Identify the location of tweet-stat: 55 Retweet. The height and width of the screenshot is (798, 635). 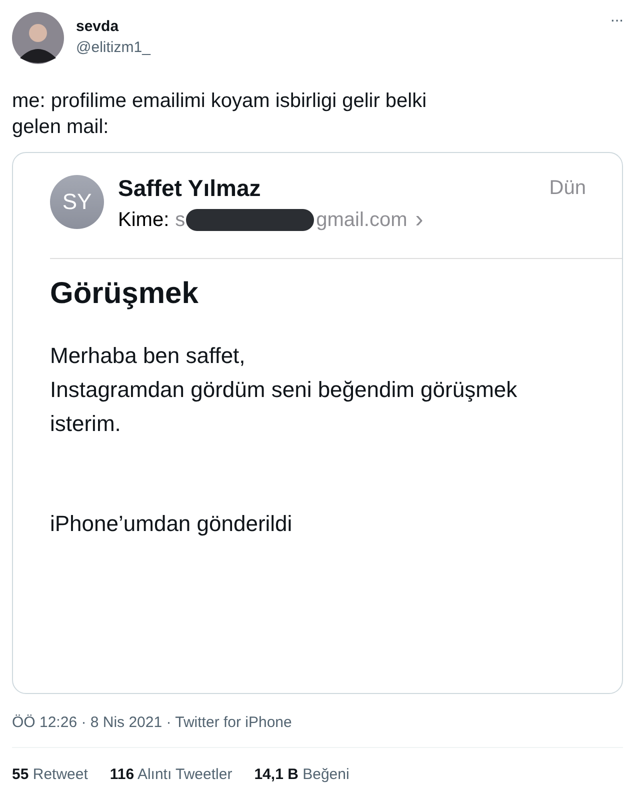
(50, 774).